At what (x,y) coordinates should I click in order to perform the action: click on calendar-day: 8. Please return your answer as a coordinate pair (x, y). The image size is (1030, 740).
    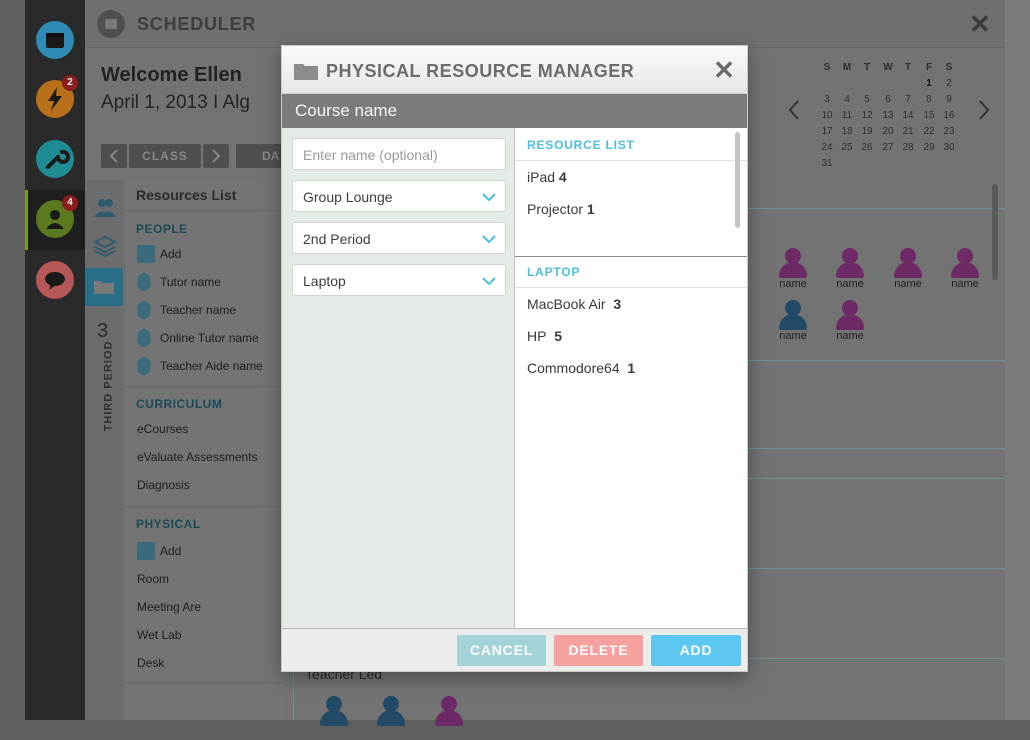
    Looking at the image, I should click on (929, 99).